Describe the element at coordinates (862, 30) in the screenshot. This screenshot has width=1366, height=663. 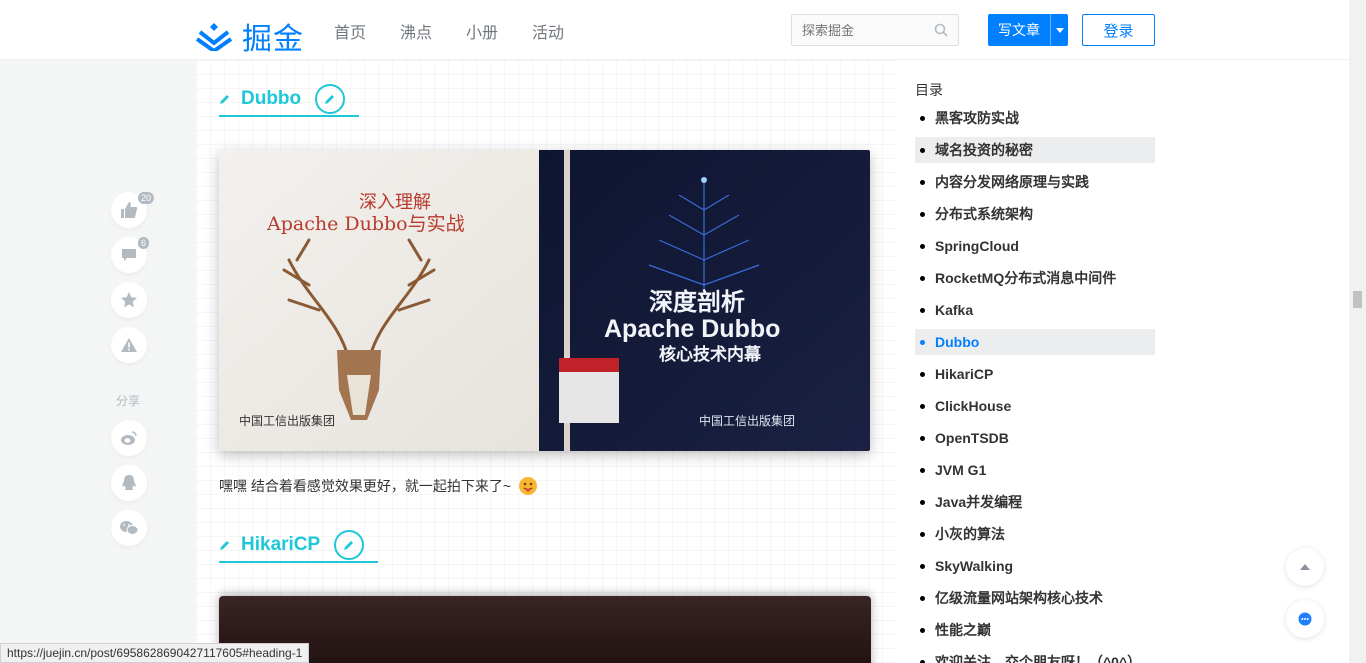
I see `search-input` at that location.